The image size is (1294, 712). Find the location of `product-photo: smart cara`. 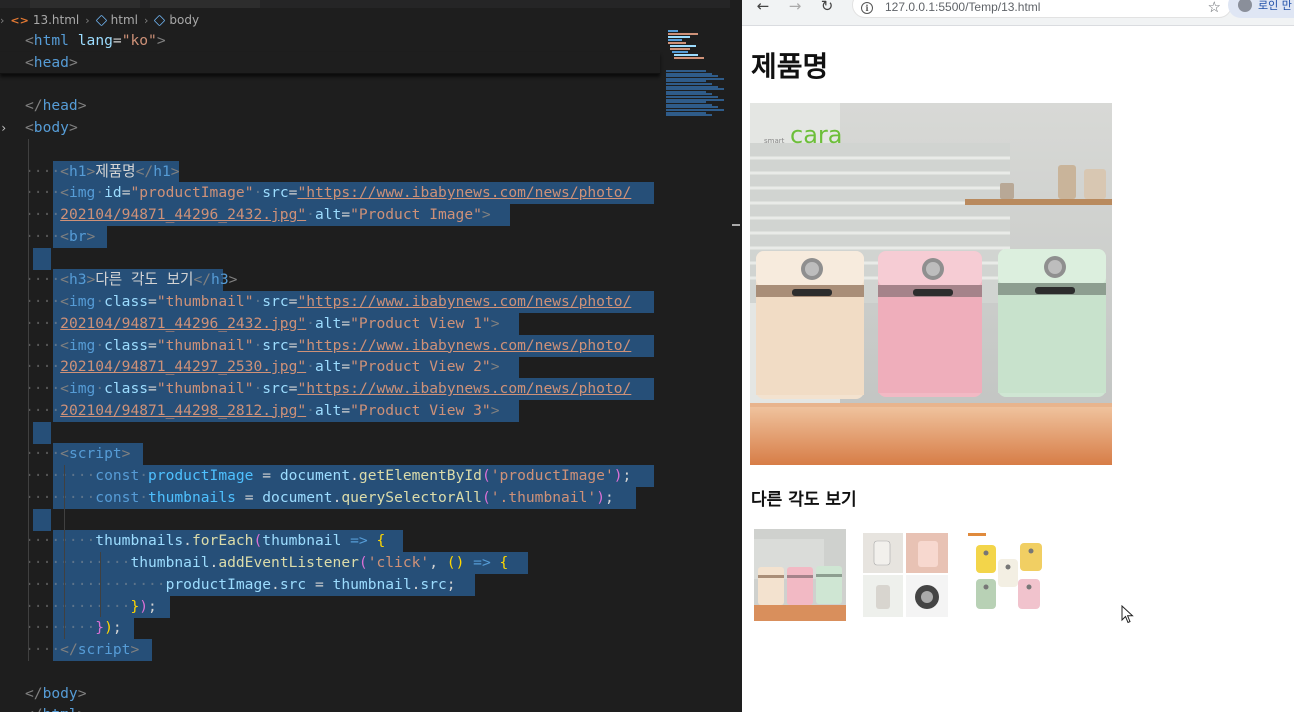

product-photo: smart cara is located at coordinates (931, 284).